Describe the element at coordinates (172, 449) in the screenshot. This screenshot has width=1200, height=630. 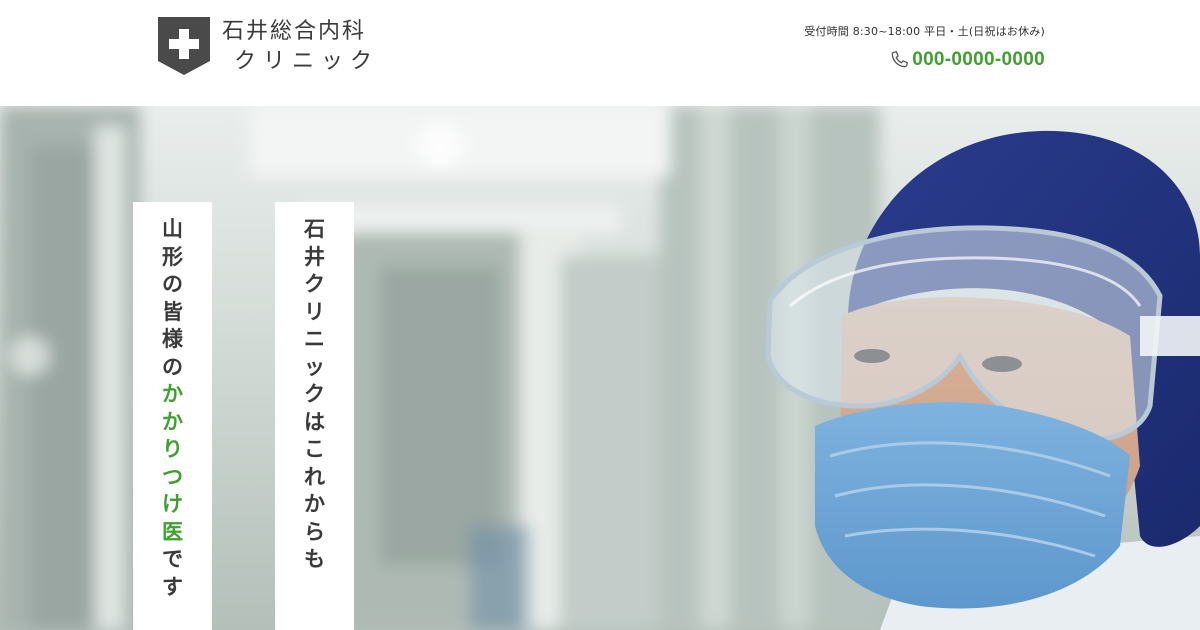
I see `catchphrase-char: り` at that location.